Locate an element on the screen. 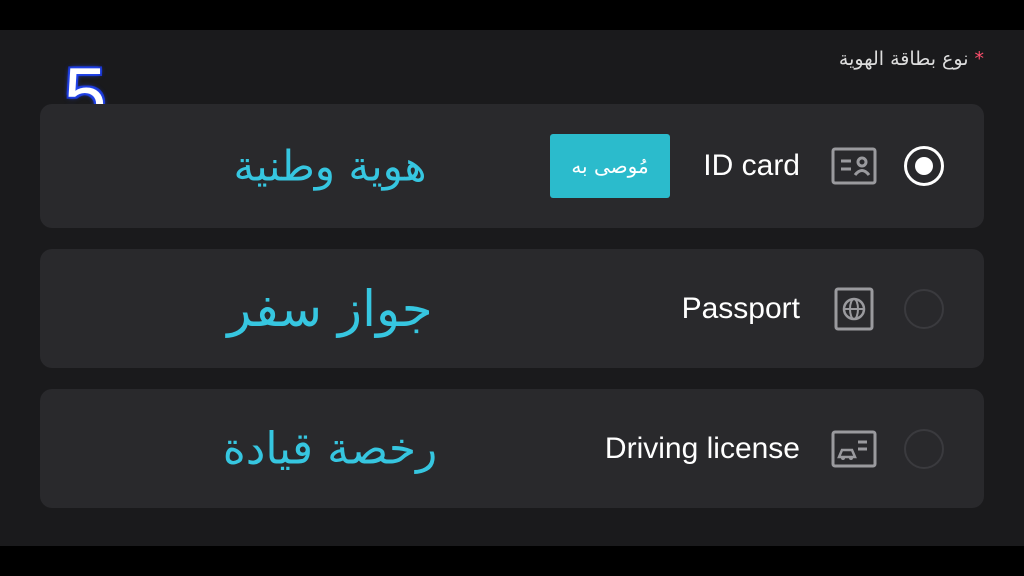  id-type-field-label: *نوع بطاقة الهوية is located at coordinates (911, 59).